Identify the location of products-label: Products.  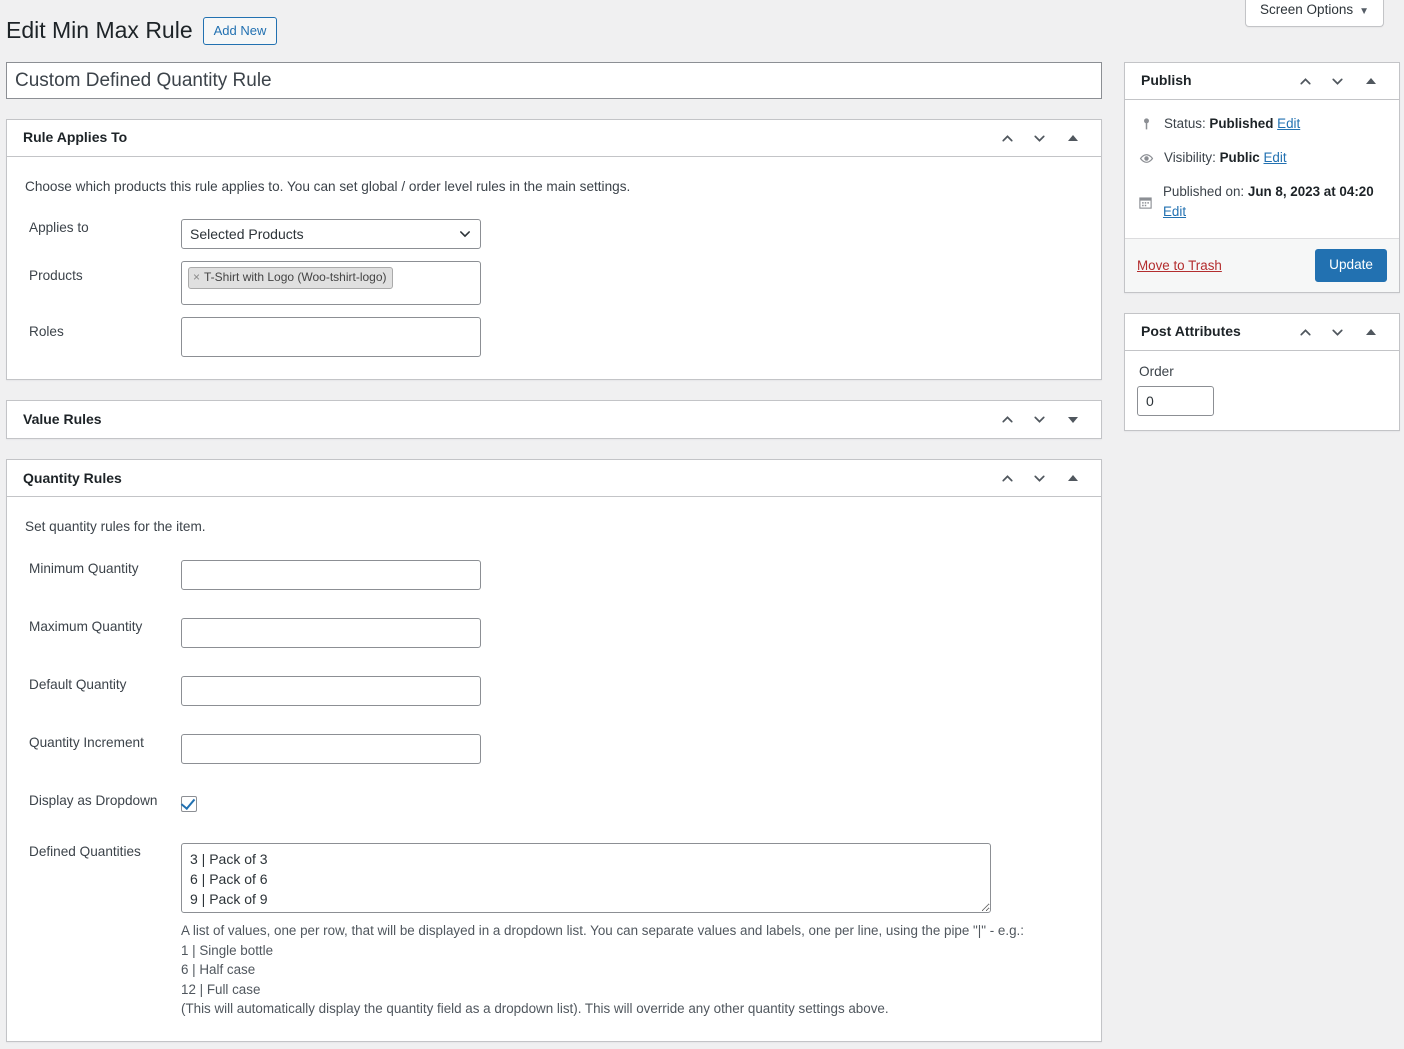
(56, 276).